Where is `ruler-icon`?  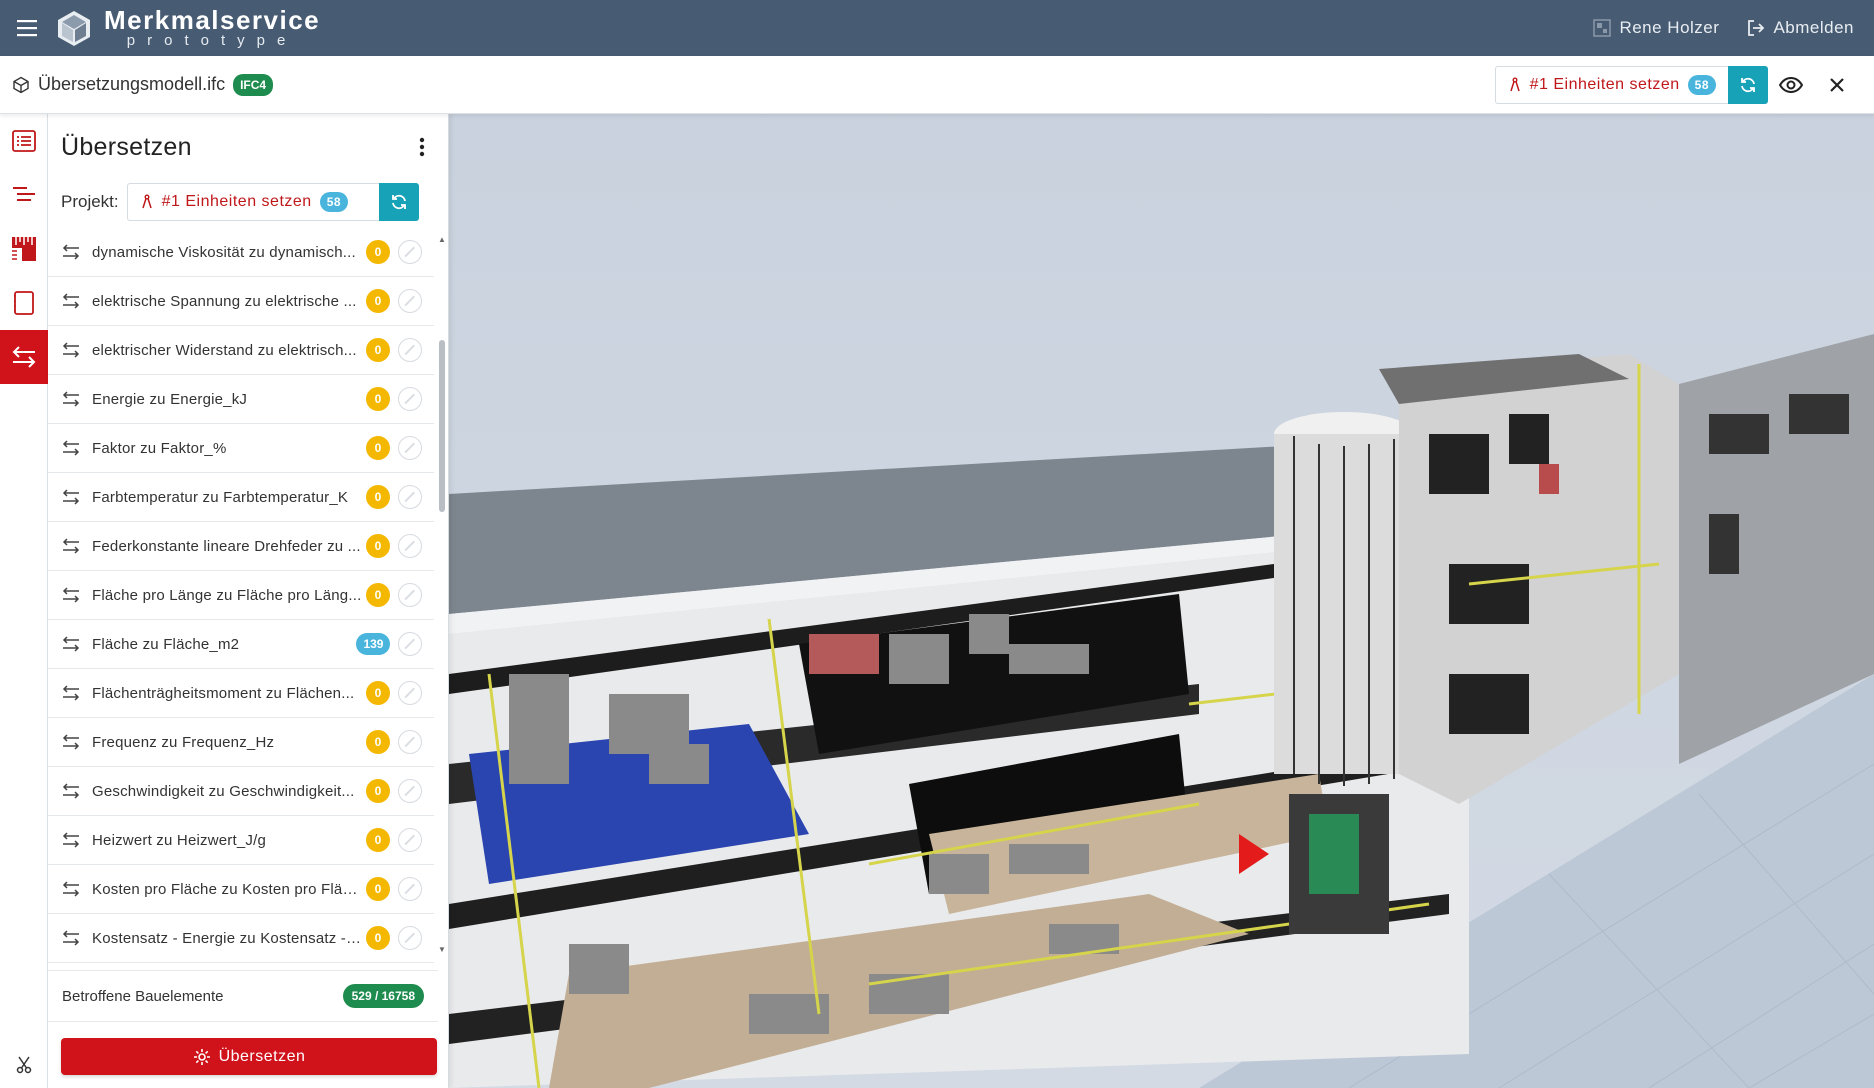 ruler-icon is located at coordinates (24, 249).